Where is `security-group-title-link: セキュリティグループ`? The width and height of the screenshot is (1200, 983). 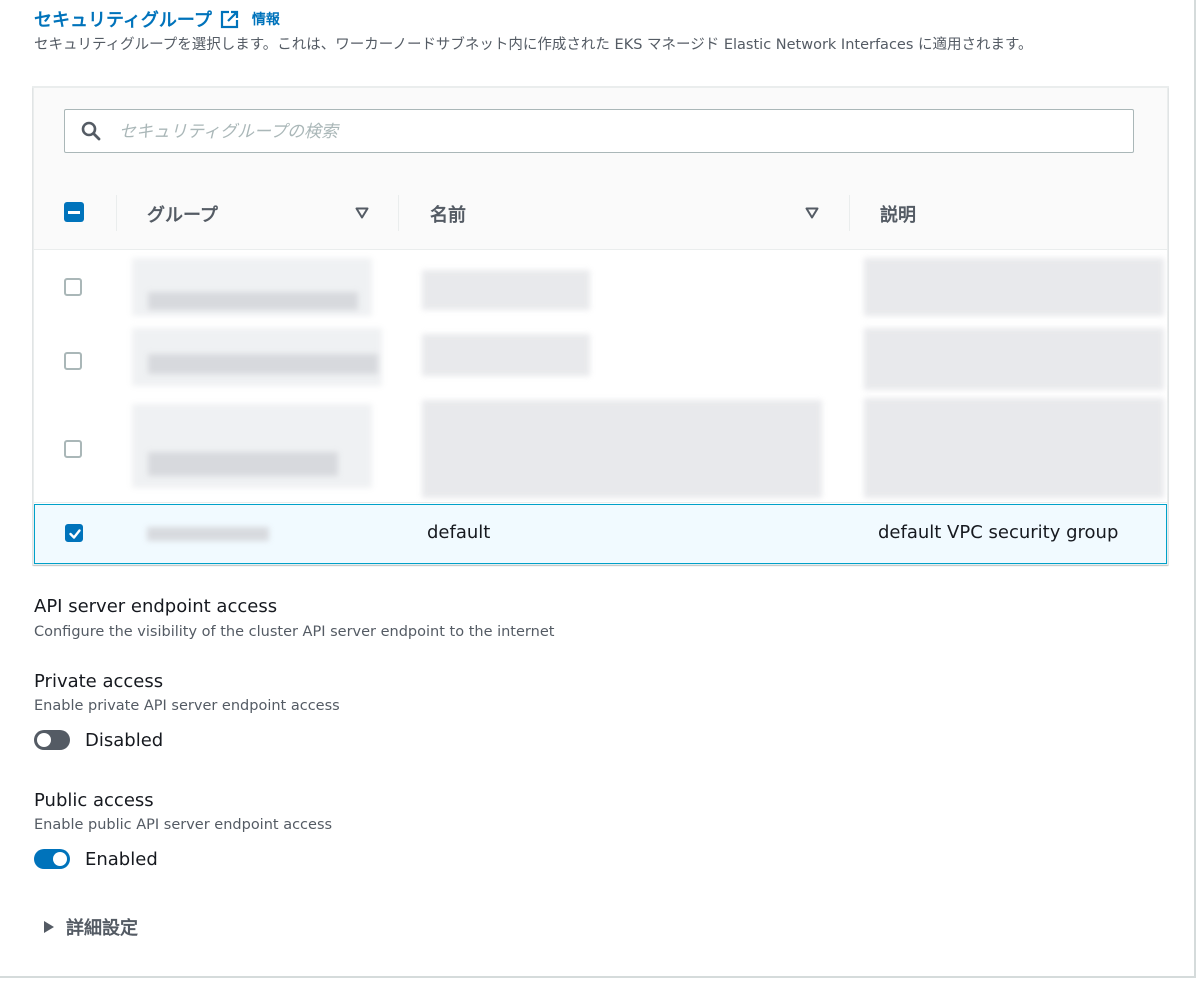
security-group-title-link: セキュリティグループ is located at coordinates (123, 19).